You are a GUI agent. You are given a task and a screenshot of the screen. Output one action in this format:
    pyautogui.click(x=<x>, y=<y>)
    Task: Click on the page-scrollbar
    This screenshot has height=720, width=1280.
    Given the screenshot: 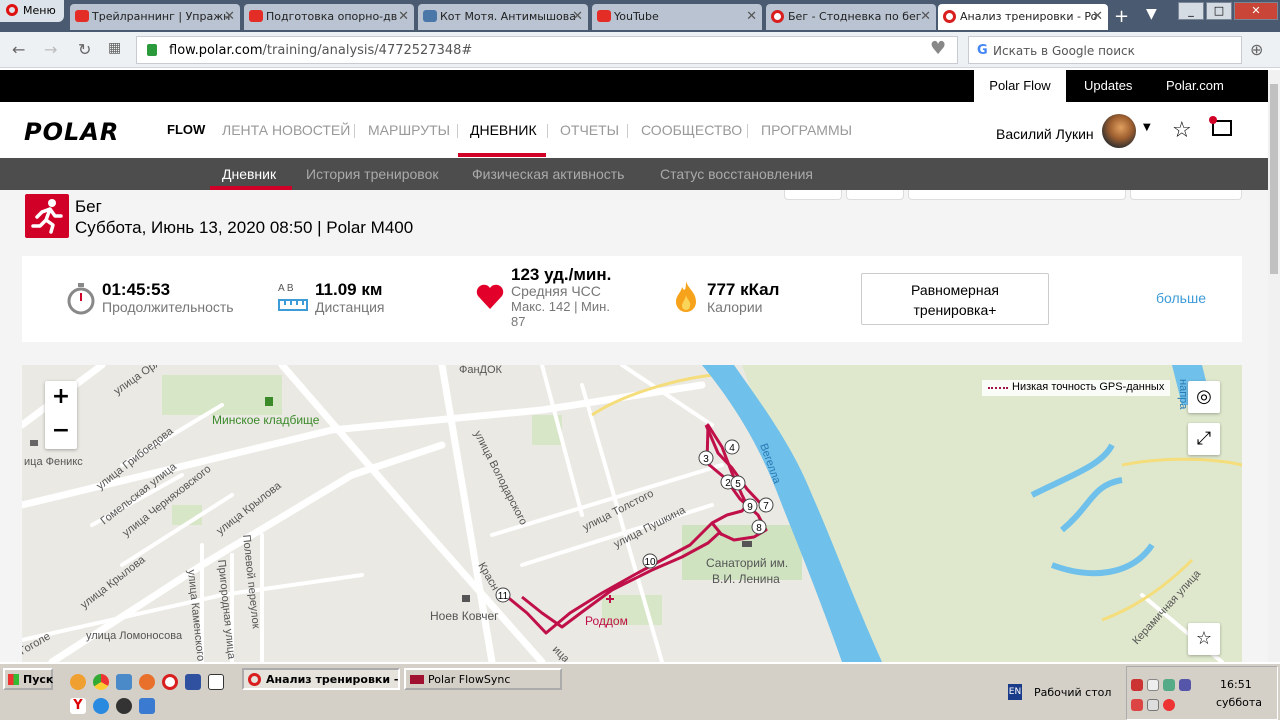 What is the action you would take?
    pyautogui.click(x=1274, y=366)
    